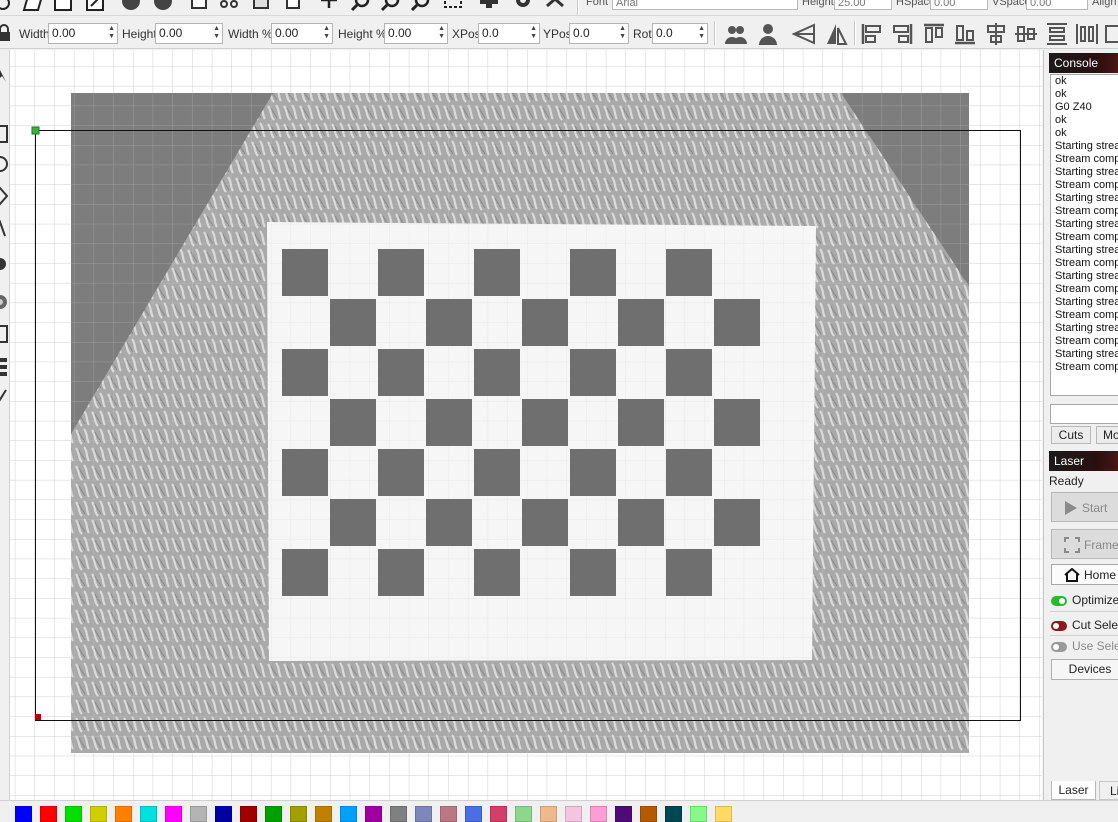 Image resolution: width=1118 pixels, height=822 pixels. Describe the element at coordinates (934, 34) in the screenshot. I see `align-top-icon` at that location.